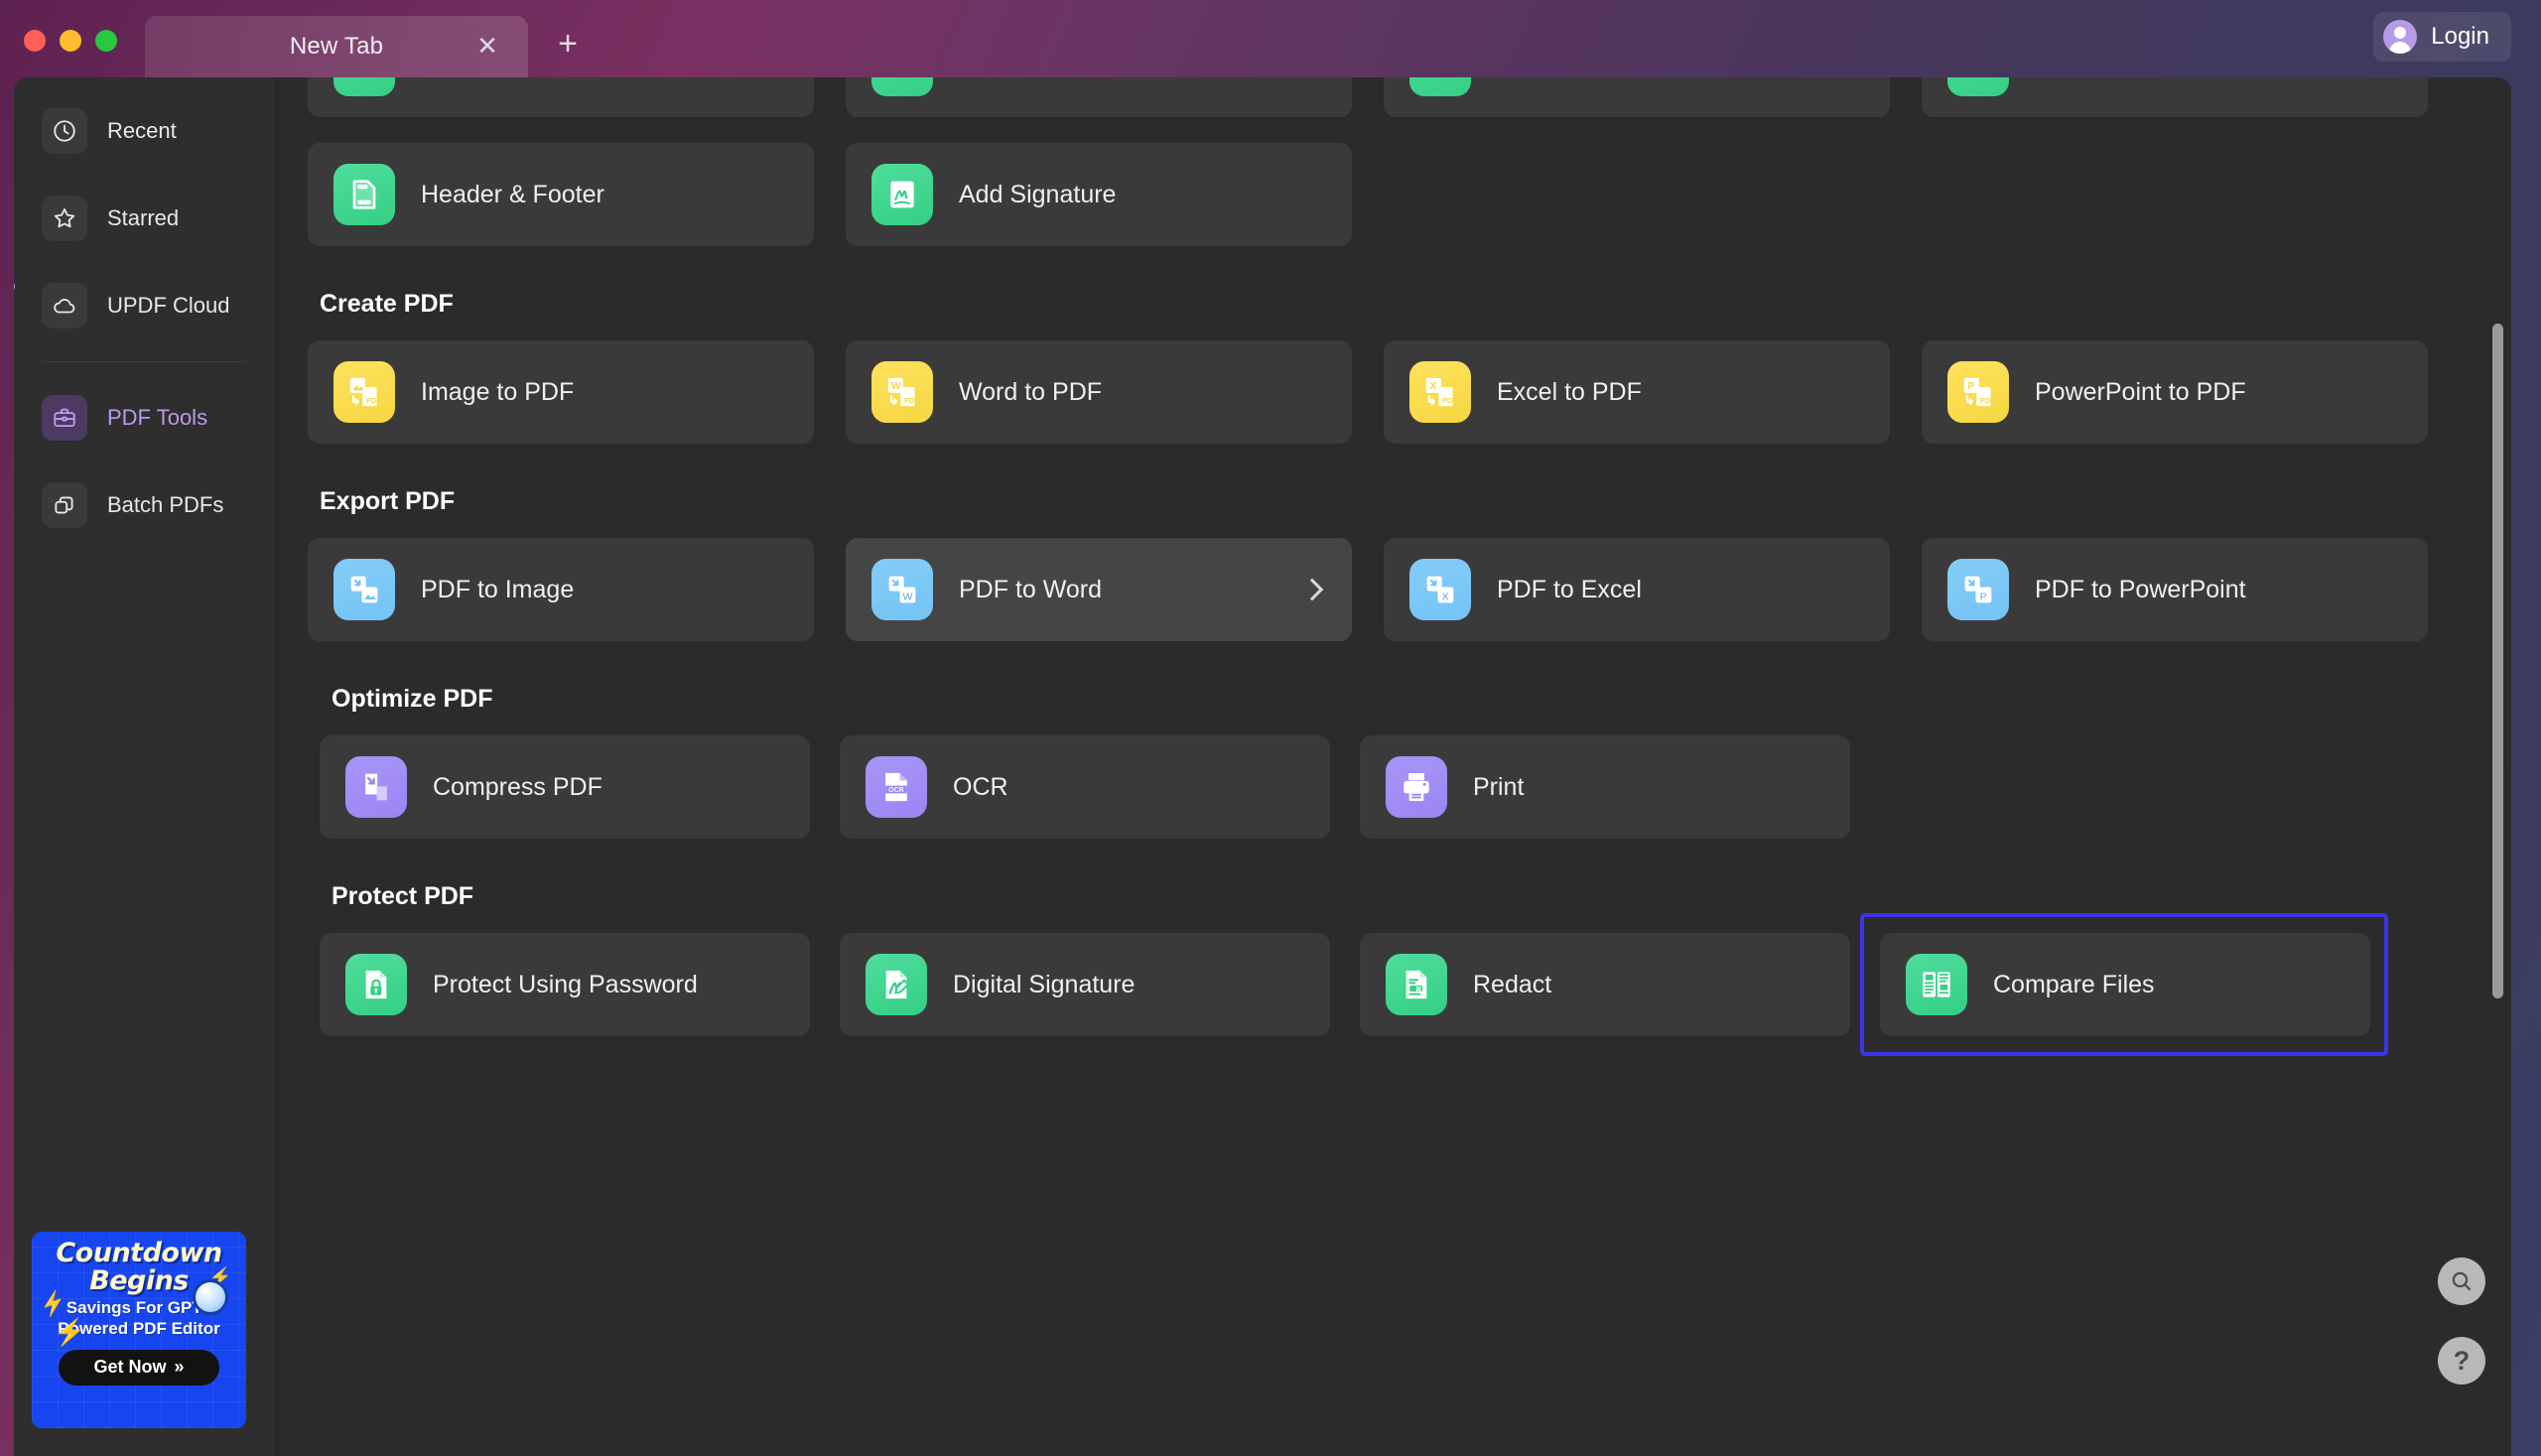  Describe the element at coordinates (517, 786) in the screenshot. I see `tool-card-label: Compress PDF` at that location.